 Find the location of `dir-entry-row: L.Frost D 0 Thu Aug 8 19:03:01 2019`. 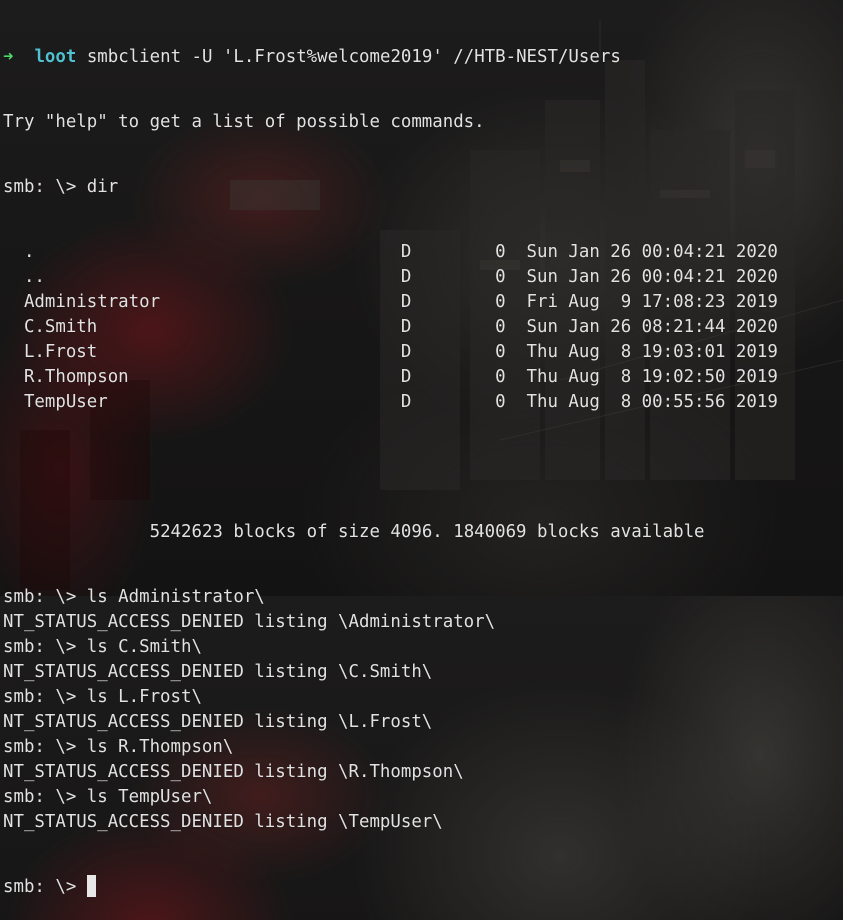

dir-entry-row: L.Frost D 0 Thu Aug 8 19:03:01 2019 is located at coordinates (390, 352).